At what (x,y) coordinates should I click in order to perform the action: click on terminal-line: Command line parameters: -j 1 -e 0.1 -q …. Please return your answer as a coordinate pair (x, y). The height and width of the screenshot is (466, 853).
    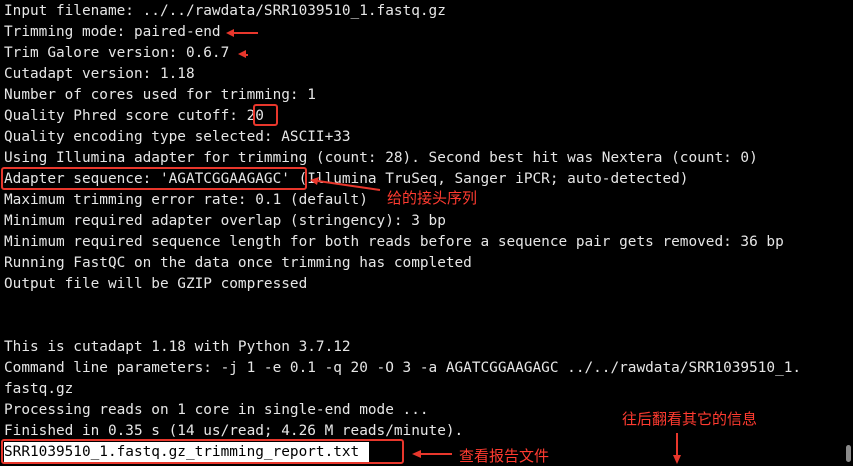
    Looking at the image, I should click on (403, 368).